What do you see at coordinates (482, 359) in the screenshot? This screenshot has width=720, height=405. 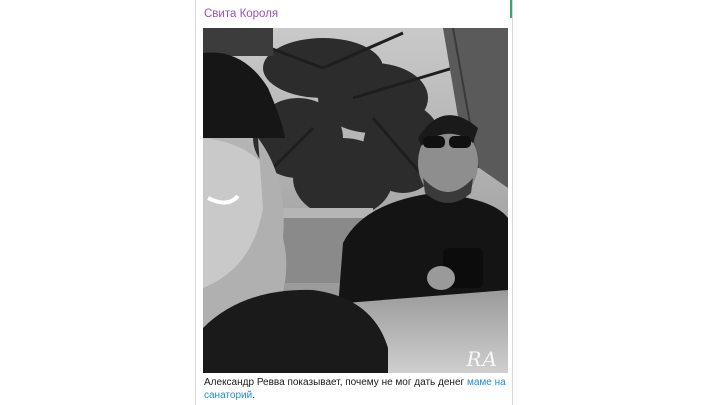 I see `watermark: RA` at bounding box center [482, 359].